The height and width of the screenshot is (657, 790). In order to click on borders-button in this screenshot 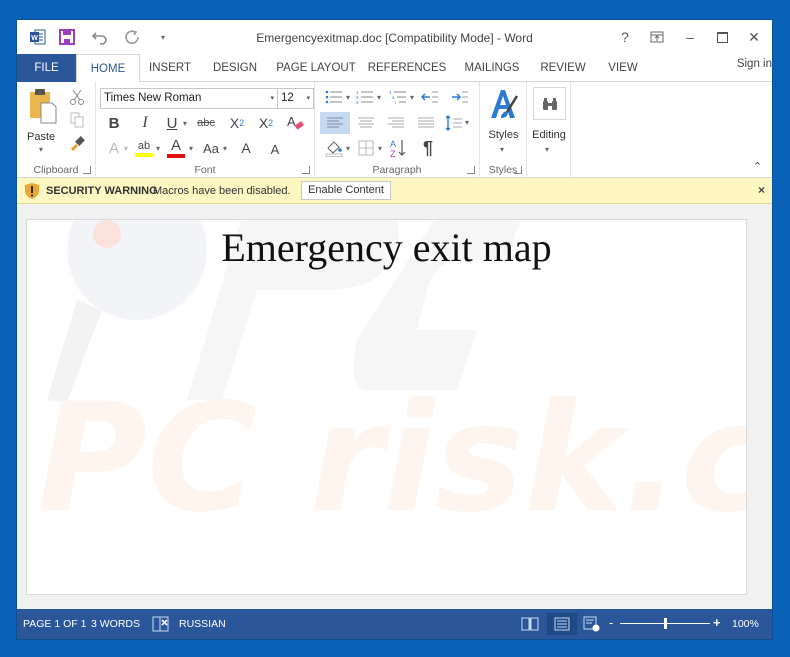, I will do `click(366, 148)`.